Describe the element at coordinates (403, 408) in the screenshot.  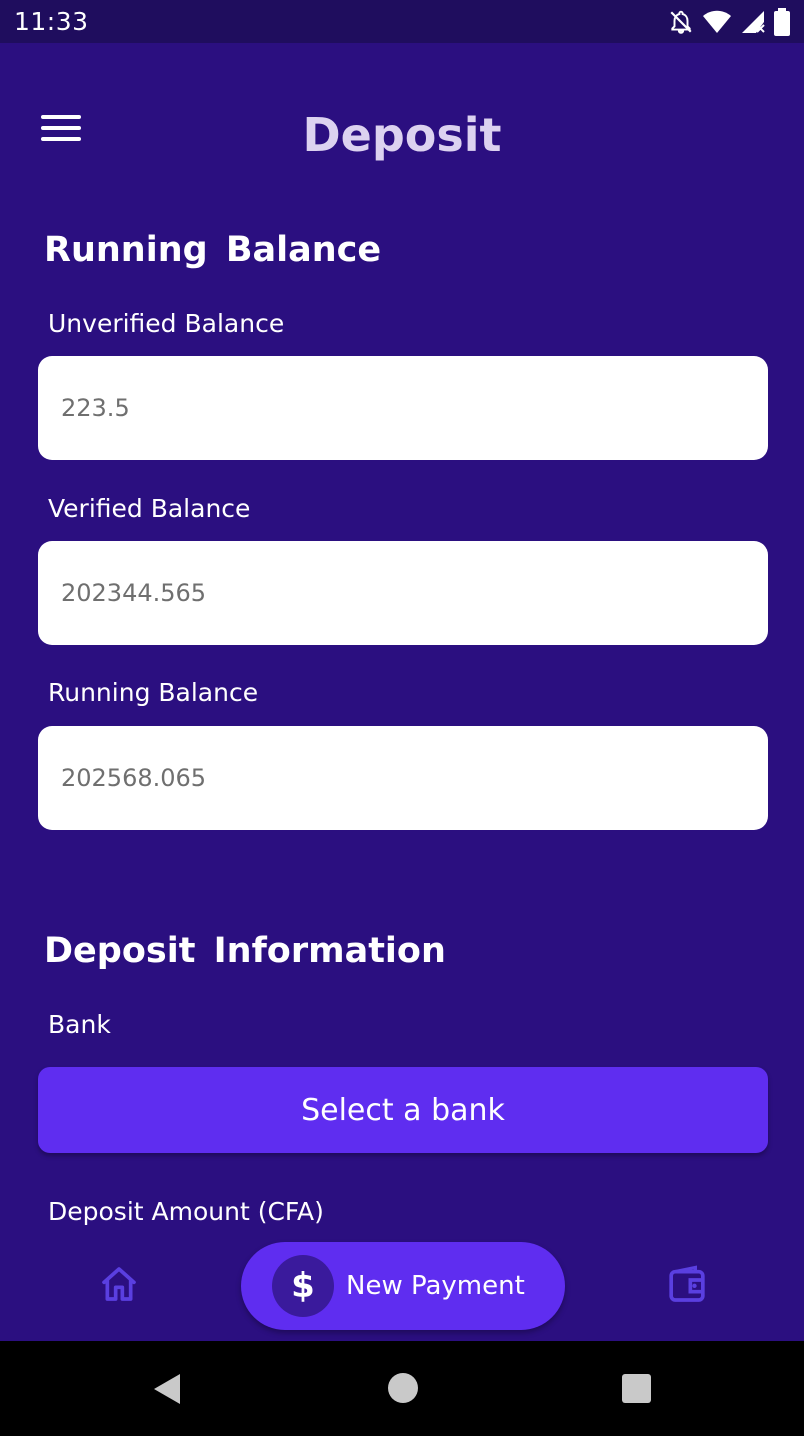
I see `unverified-balance-field: 223.5` at that location.